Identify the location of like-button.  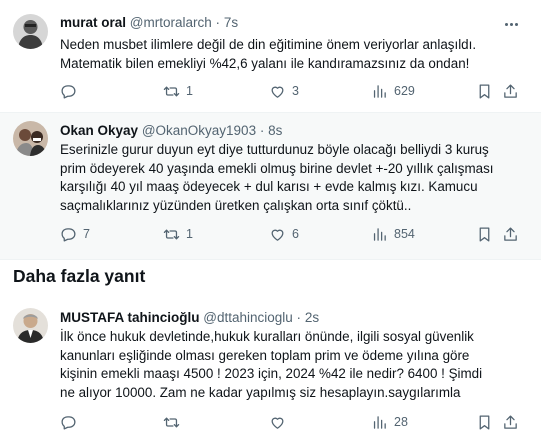
(280, 422).